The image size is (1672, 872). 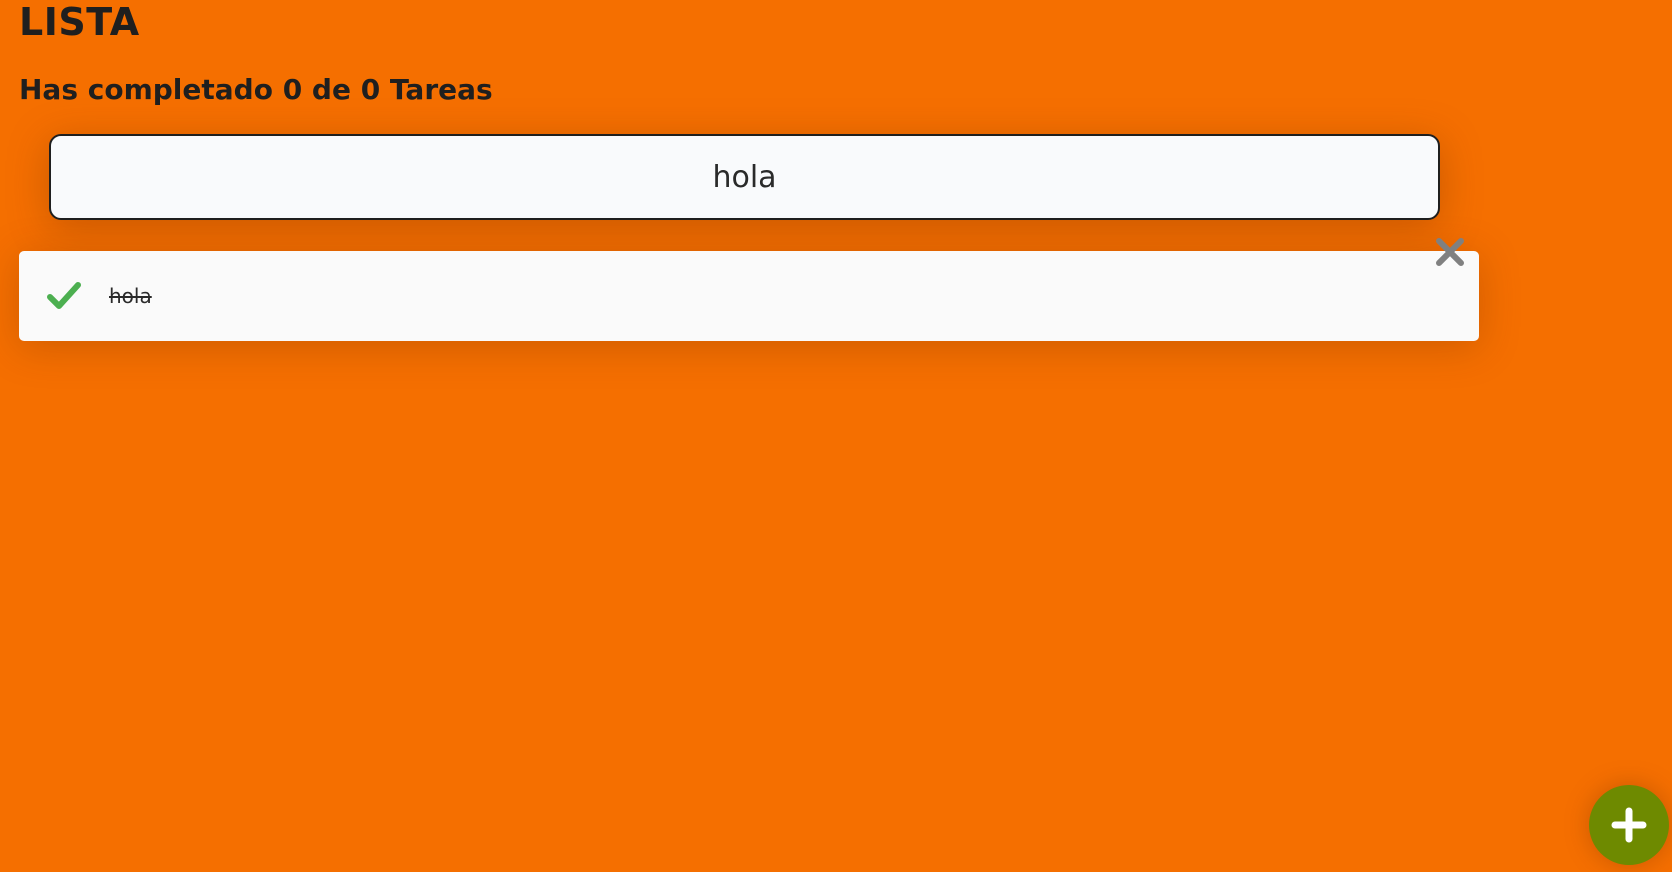 What do you see at coordinates (130, 296) in the screenshot?
I see `todo-text: hola` at bounding box center [130, 296].